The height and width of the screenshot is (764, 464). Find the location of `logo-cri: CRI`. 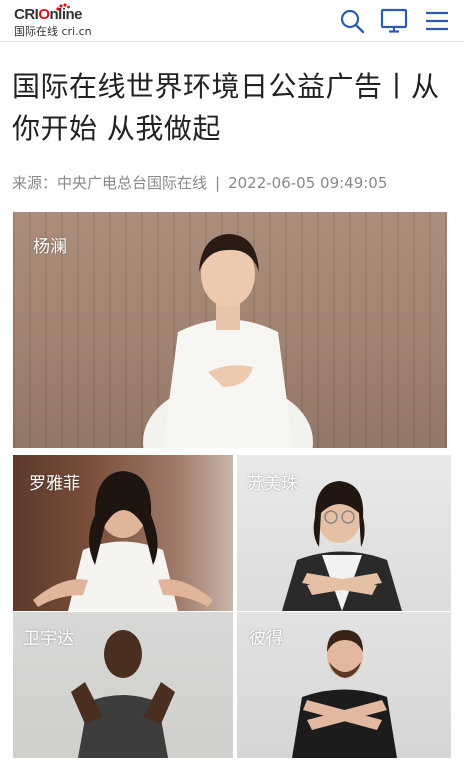

logo-cri: CRI is located at coordinates (26, 14).